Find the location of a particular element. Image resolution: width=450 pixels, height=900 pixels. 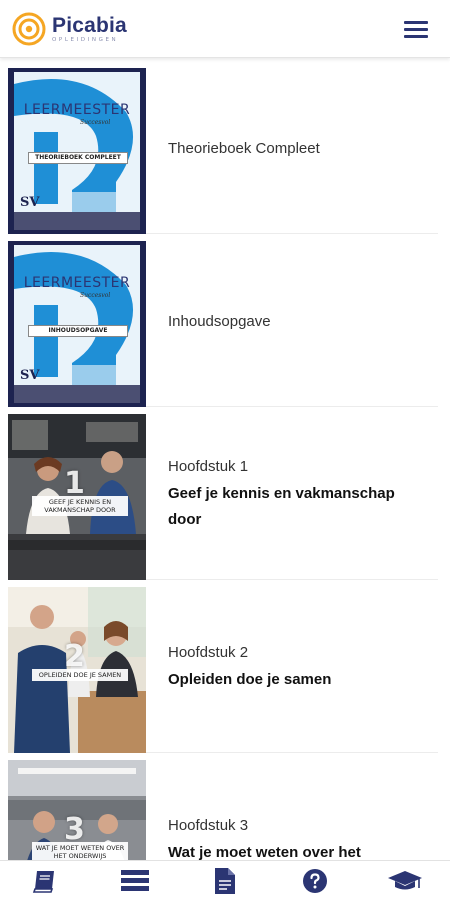

logo-mark-icon is located at coordinates (29, 29).